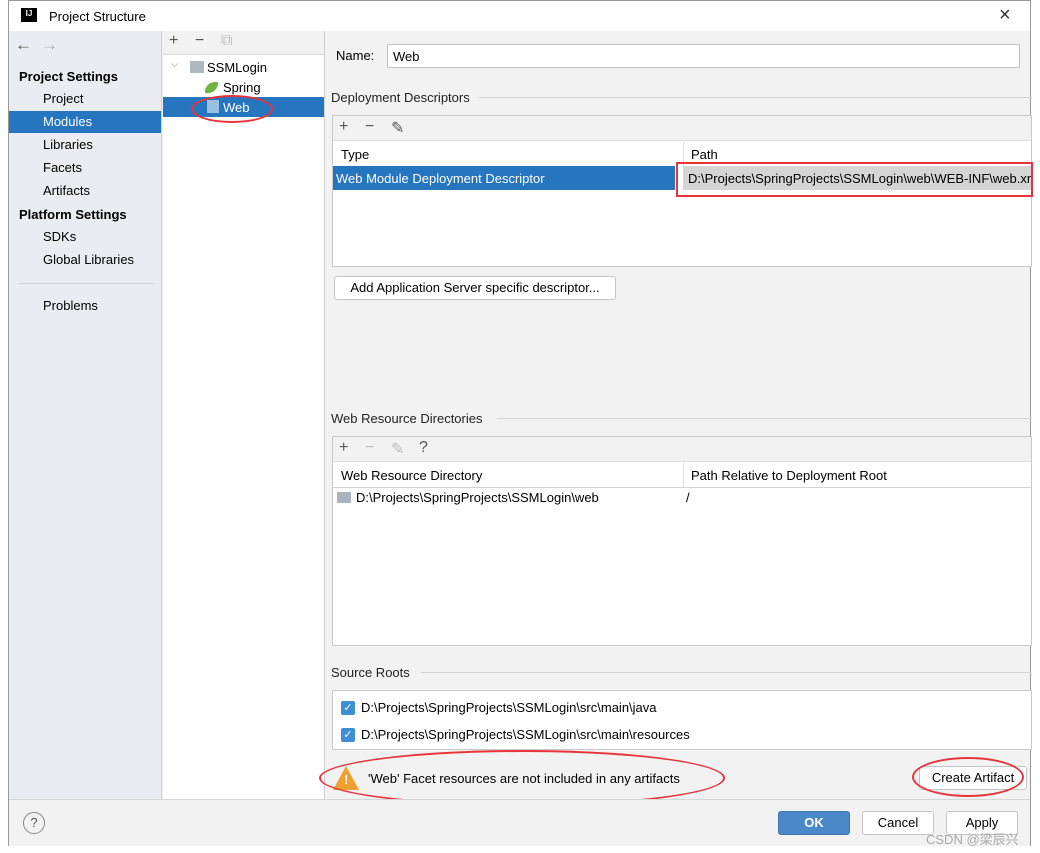 The width and height of the screenshot is (1040, 853). I want to click on window-title: Project Structure, so click(97, 16).